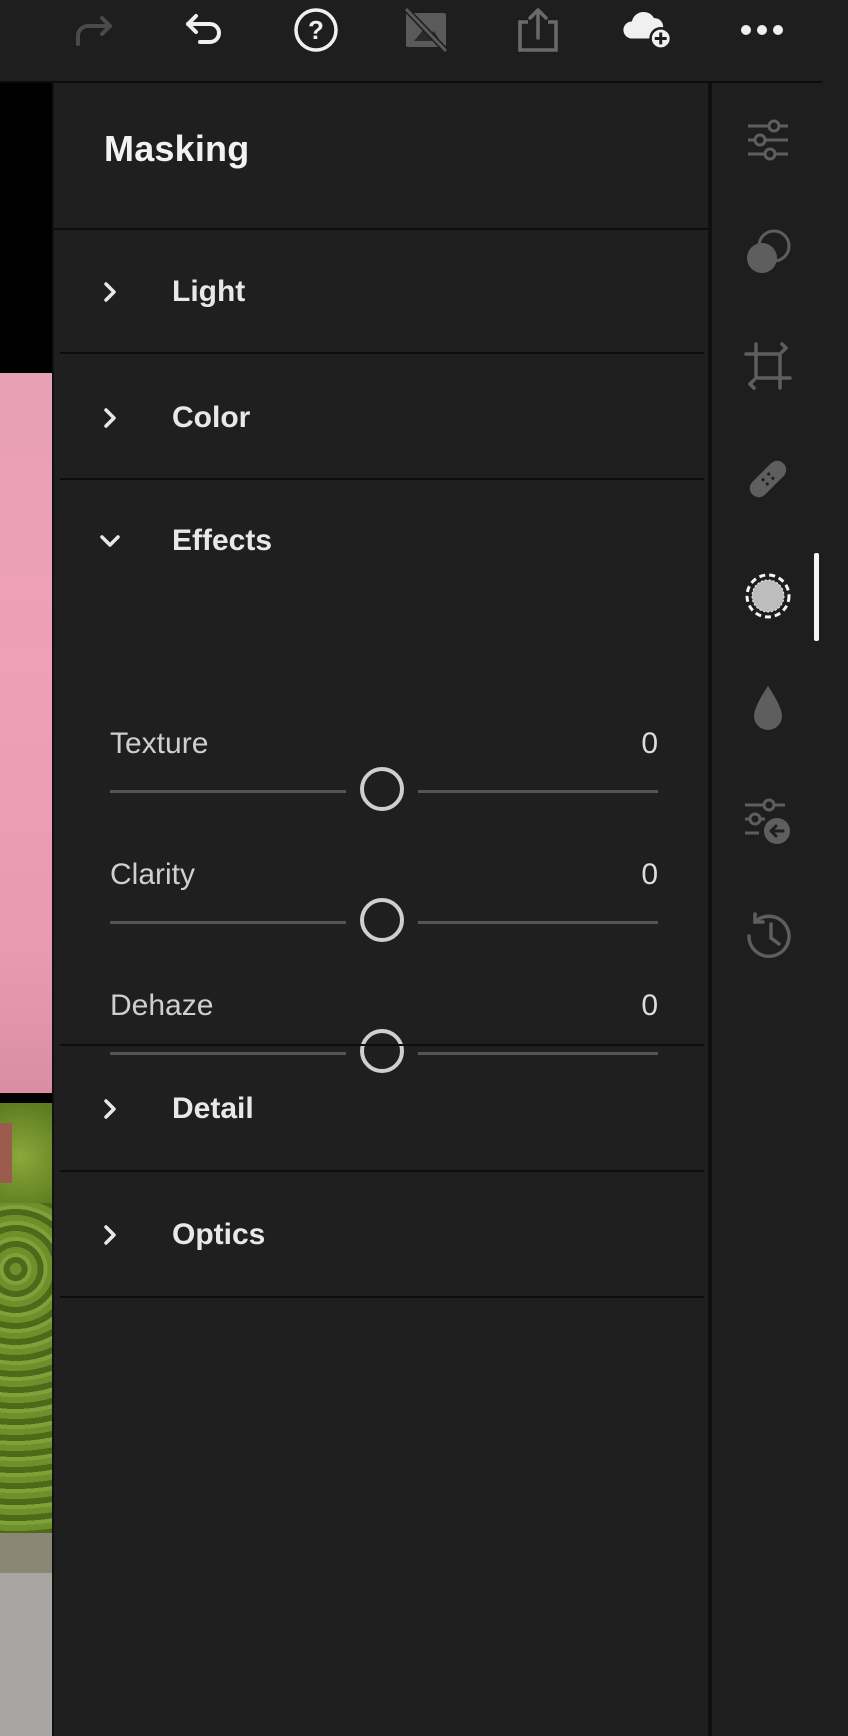 The image size is (848, 1736). Describe the element at coordinates (768, 708) in the screenshot. I see `color-drop-icon` at that location.